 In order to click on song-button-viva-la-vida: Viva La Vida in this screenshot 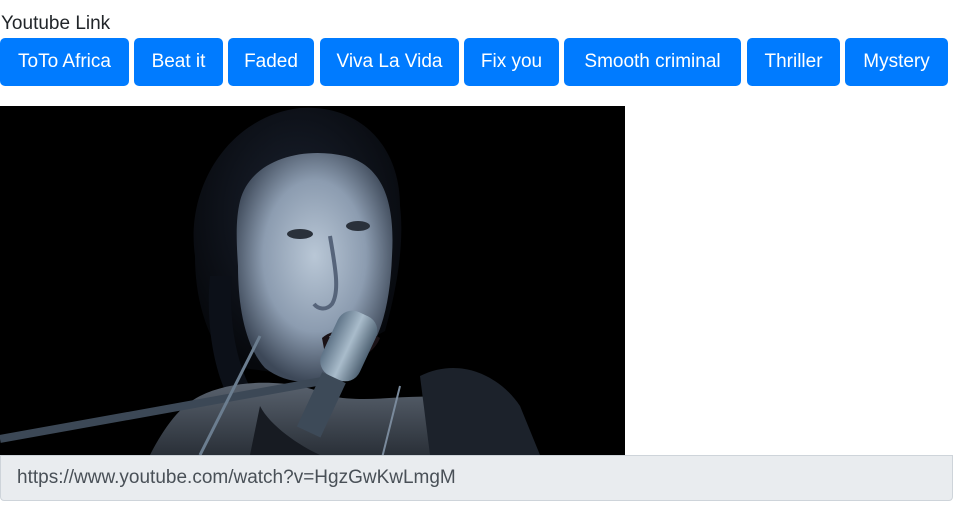, I will do `click(389, 62)`.